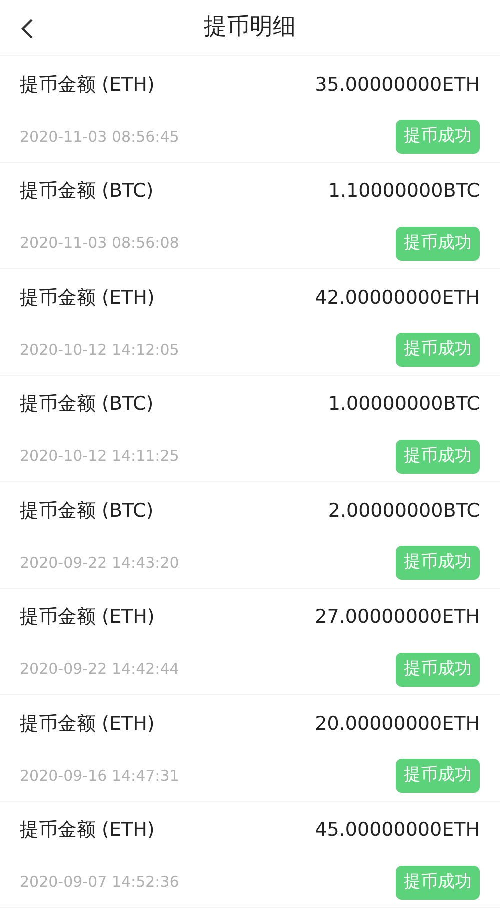 The height and width of the screenshot is (916, 500). Describe the element at coordinates (100, 563) in the screenshot. I see `record-time: 2020-09-22 14:43:20` at that location.